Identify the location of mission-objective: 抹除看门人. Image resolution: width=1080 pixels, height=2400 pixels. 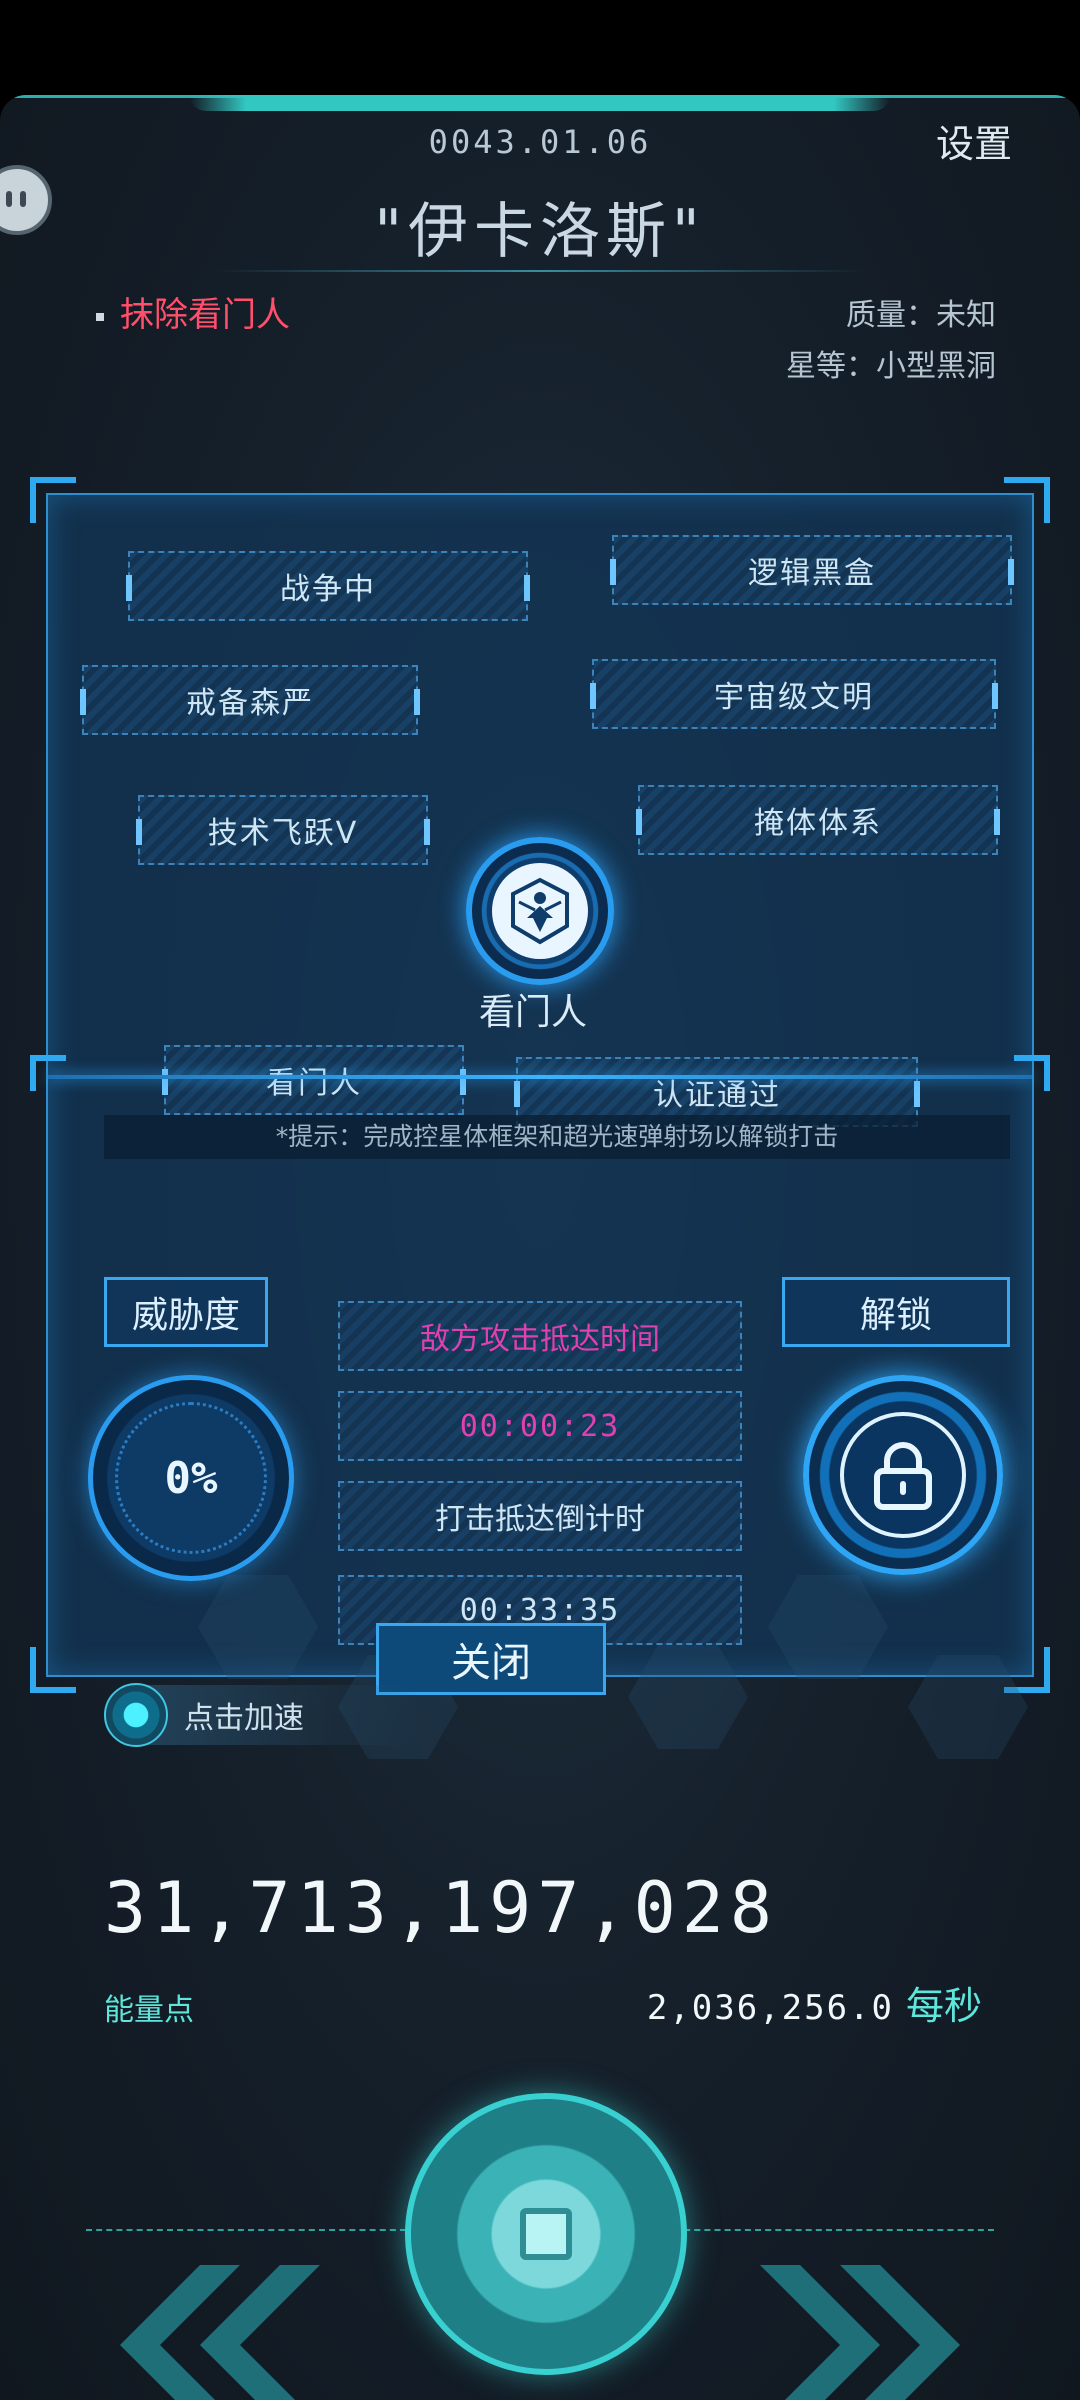
(193, 311).